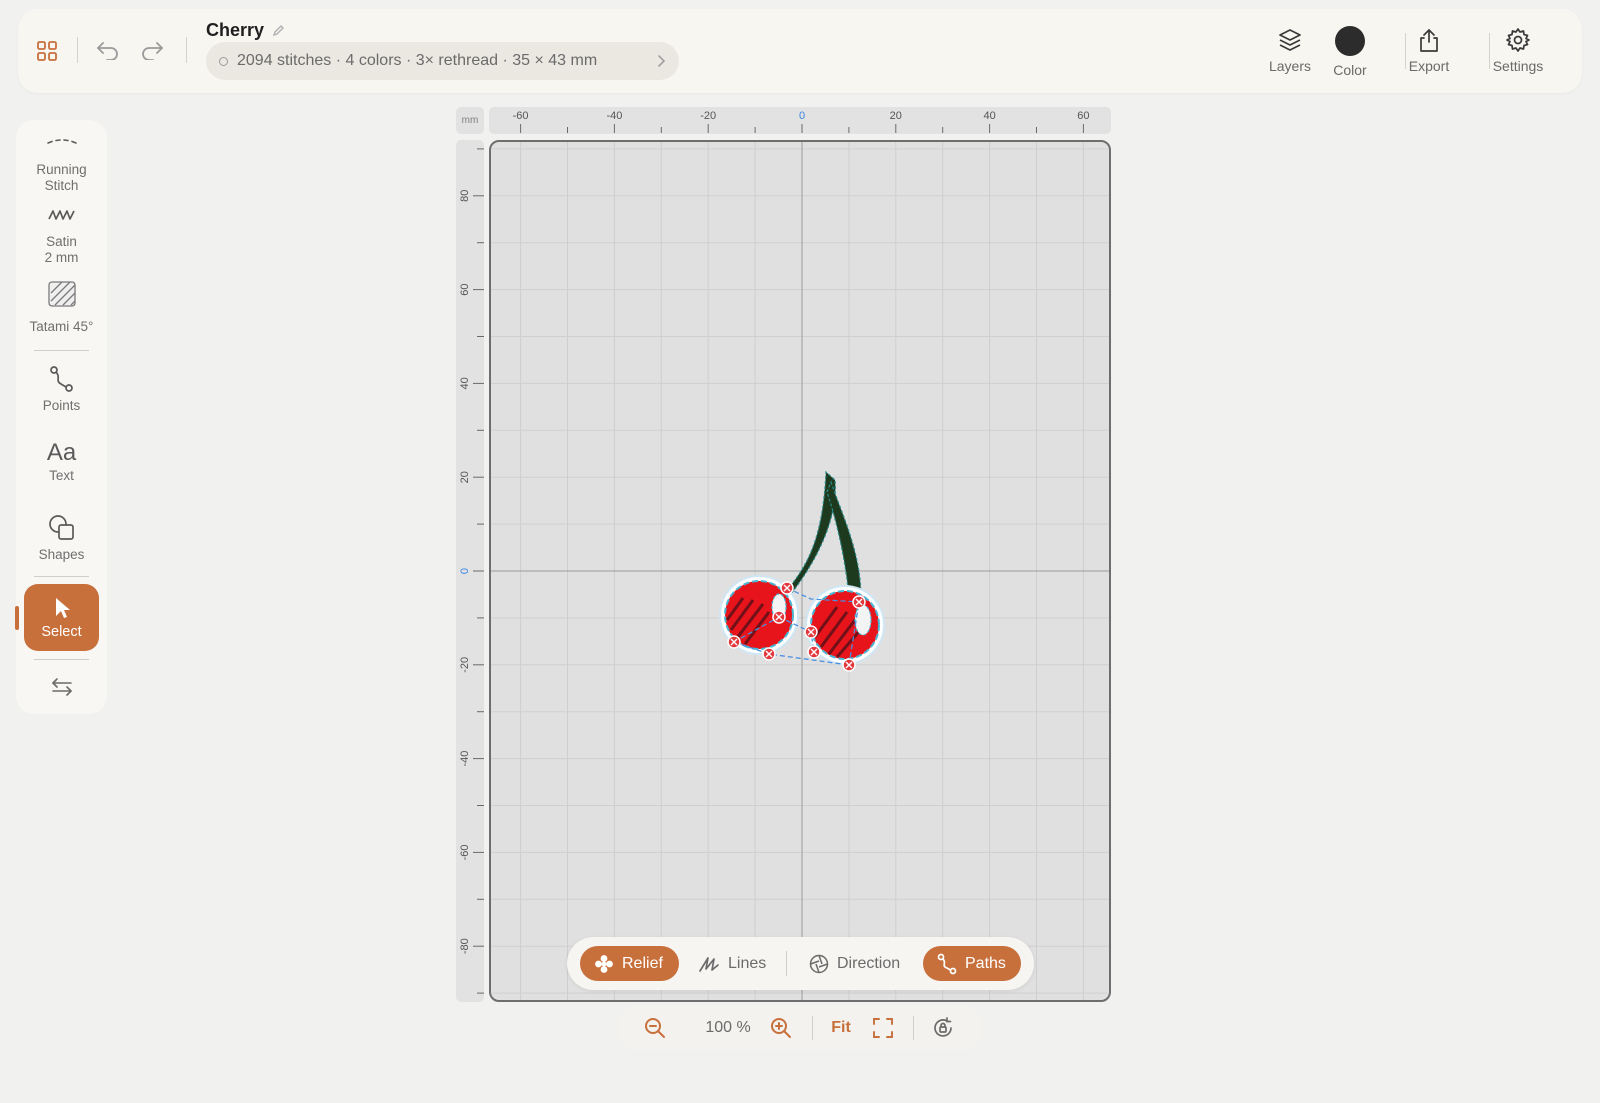 The image size is (1600, 1103). I want to click on tool-satin-line2: 2 mm, so click(61, 257).